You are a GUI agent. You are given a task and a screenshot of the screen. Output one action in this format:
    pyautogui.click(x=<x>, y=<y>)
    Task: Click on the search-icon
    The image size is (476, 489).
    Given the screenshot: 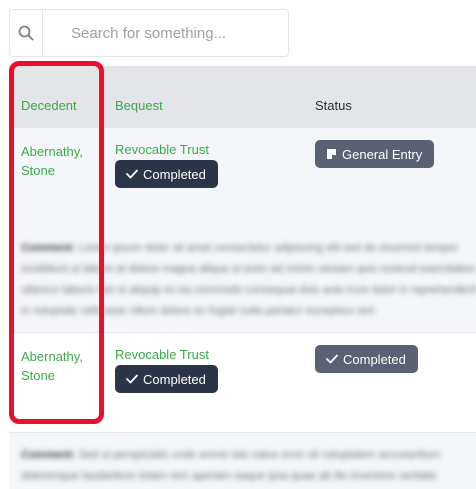 What is the action you would take?
    pyautogui.click(x=26, y=33)
    